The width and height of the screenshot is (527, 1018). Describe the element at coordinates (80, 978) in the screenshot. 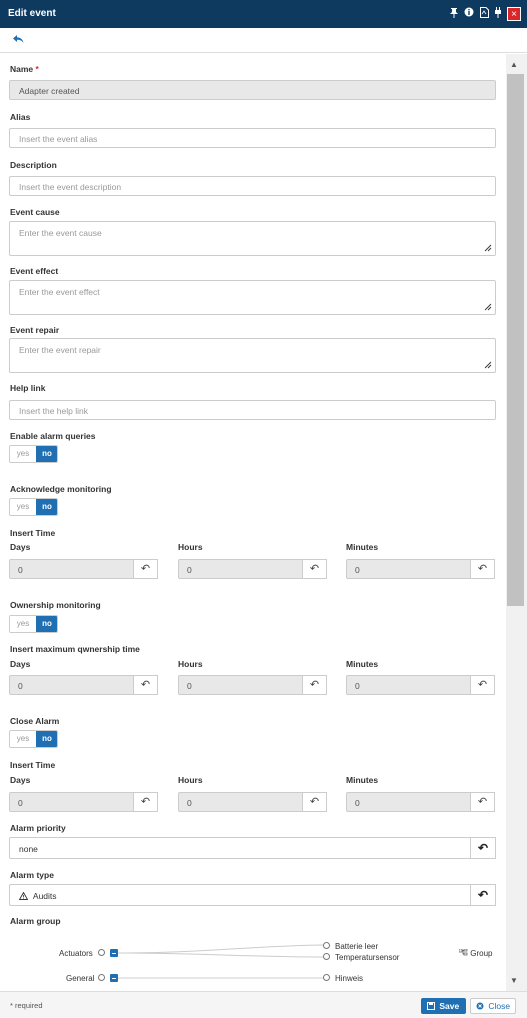

I see `tree-node-general: General` at that location.